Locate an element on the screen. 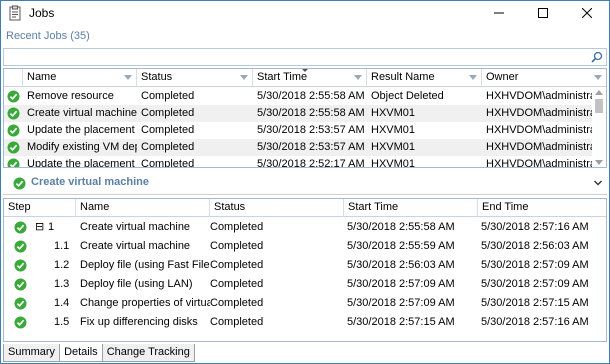 The image size is (610, 364). jobs-table-header: Name Status Start Time Result Name Owner is located at coordinates (305, 78).